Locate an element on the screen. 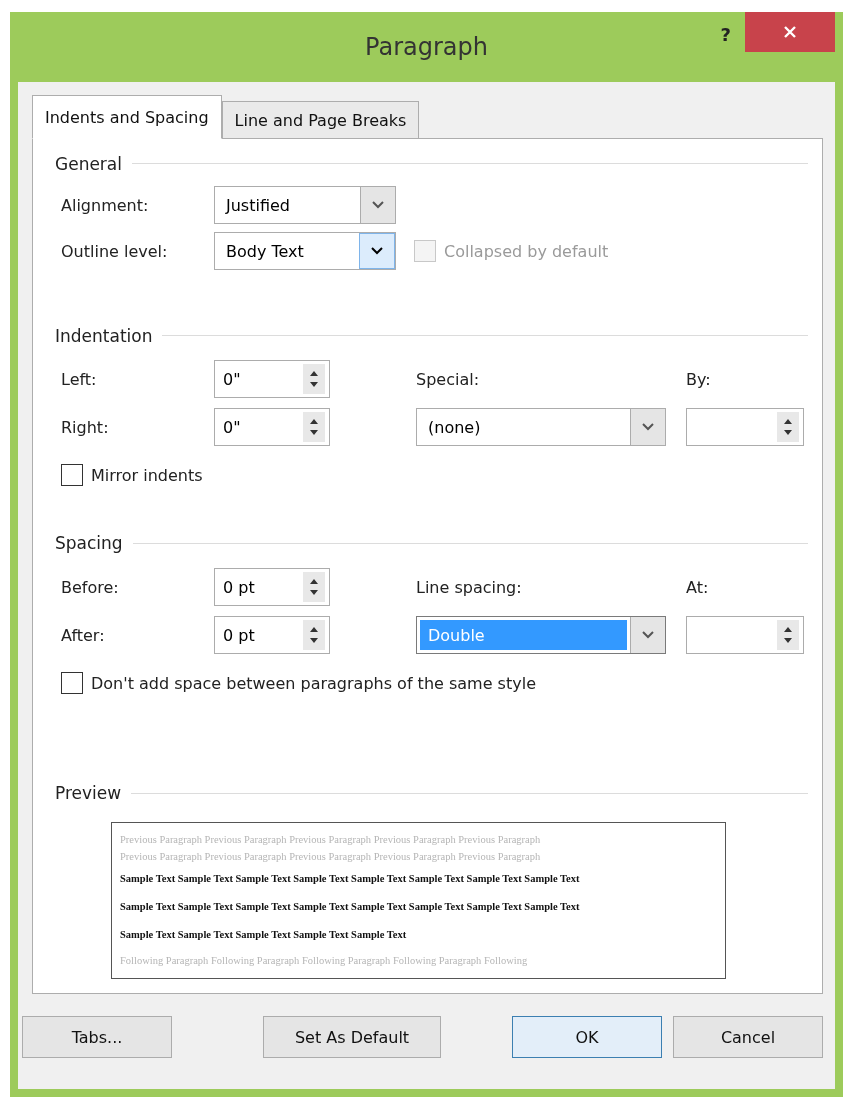 The height and width of the screenshot is (1110, 853). tab: Indents and Spacing is located at coordinates (127, 117).